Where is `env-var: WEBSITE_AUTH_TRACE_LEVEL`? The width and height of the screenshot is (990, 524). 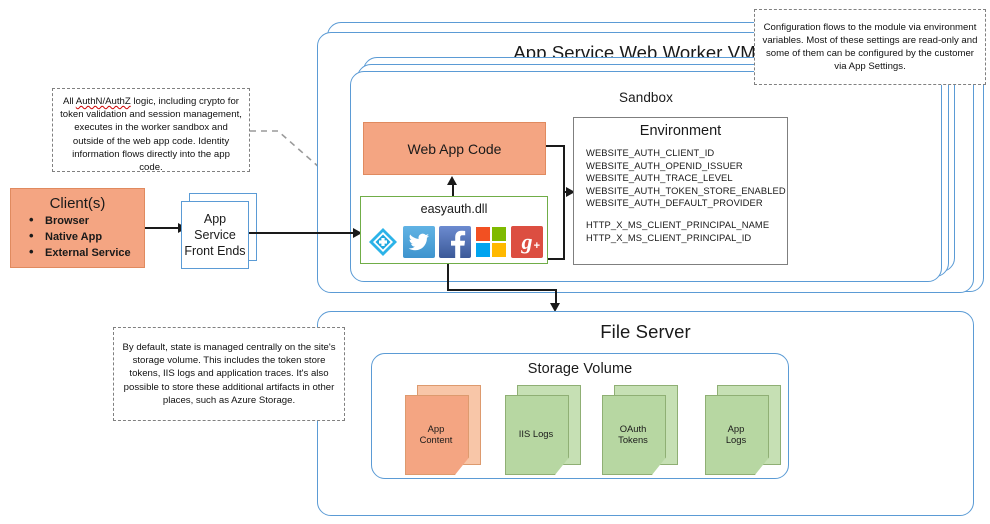
env-var: WEBSITE_AUTH_TRACE_LEVEL is located at coordinates (659, 178).